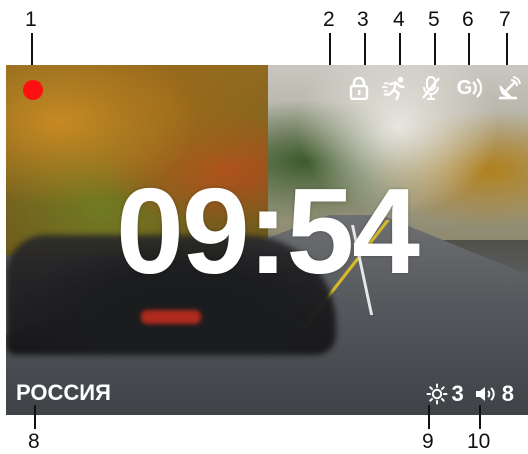  I want to click on callout-3: 3, so click(363, 19).